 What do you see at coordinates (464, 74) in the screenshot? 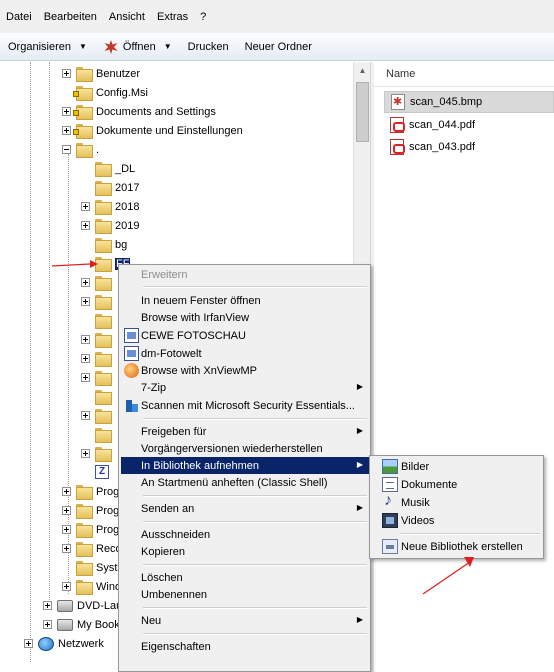
I see `column-header-name: Name` at bounding box center [464, 74].